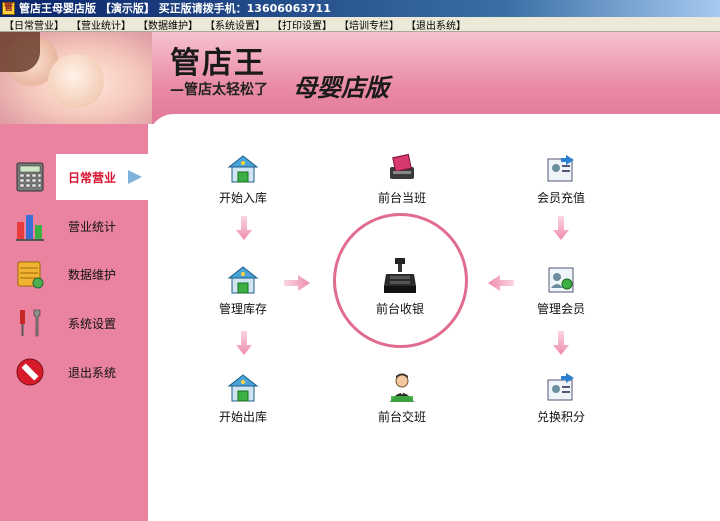  What do you see at coordinates (92, 323) in the screenshot?
I see `sidebar-item-label: 系统设置` at bounding box center [92, 323].